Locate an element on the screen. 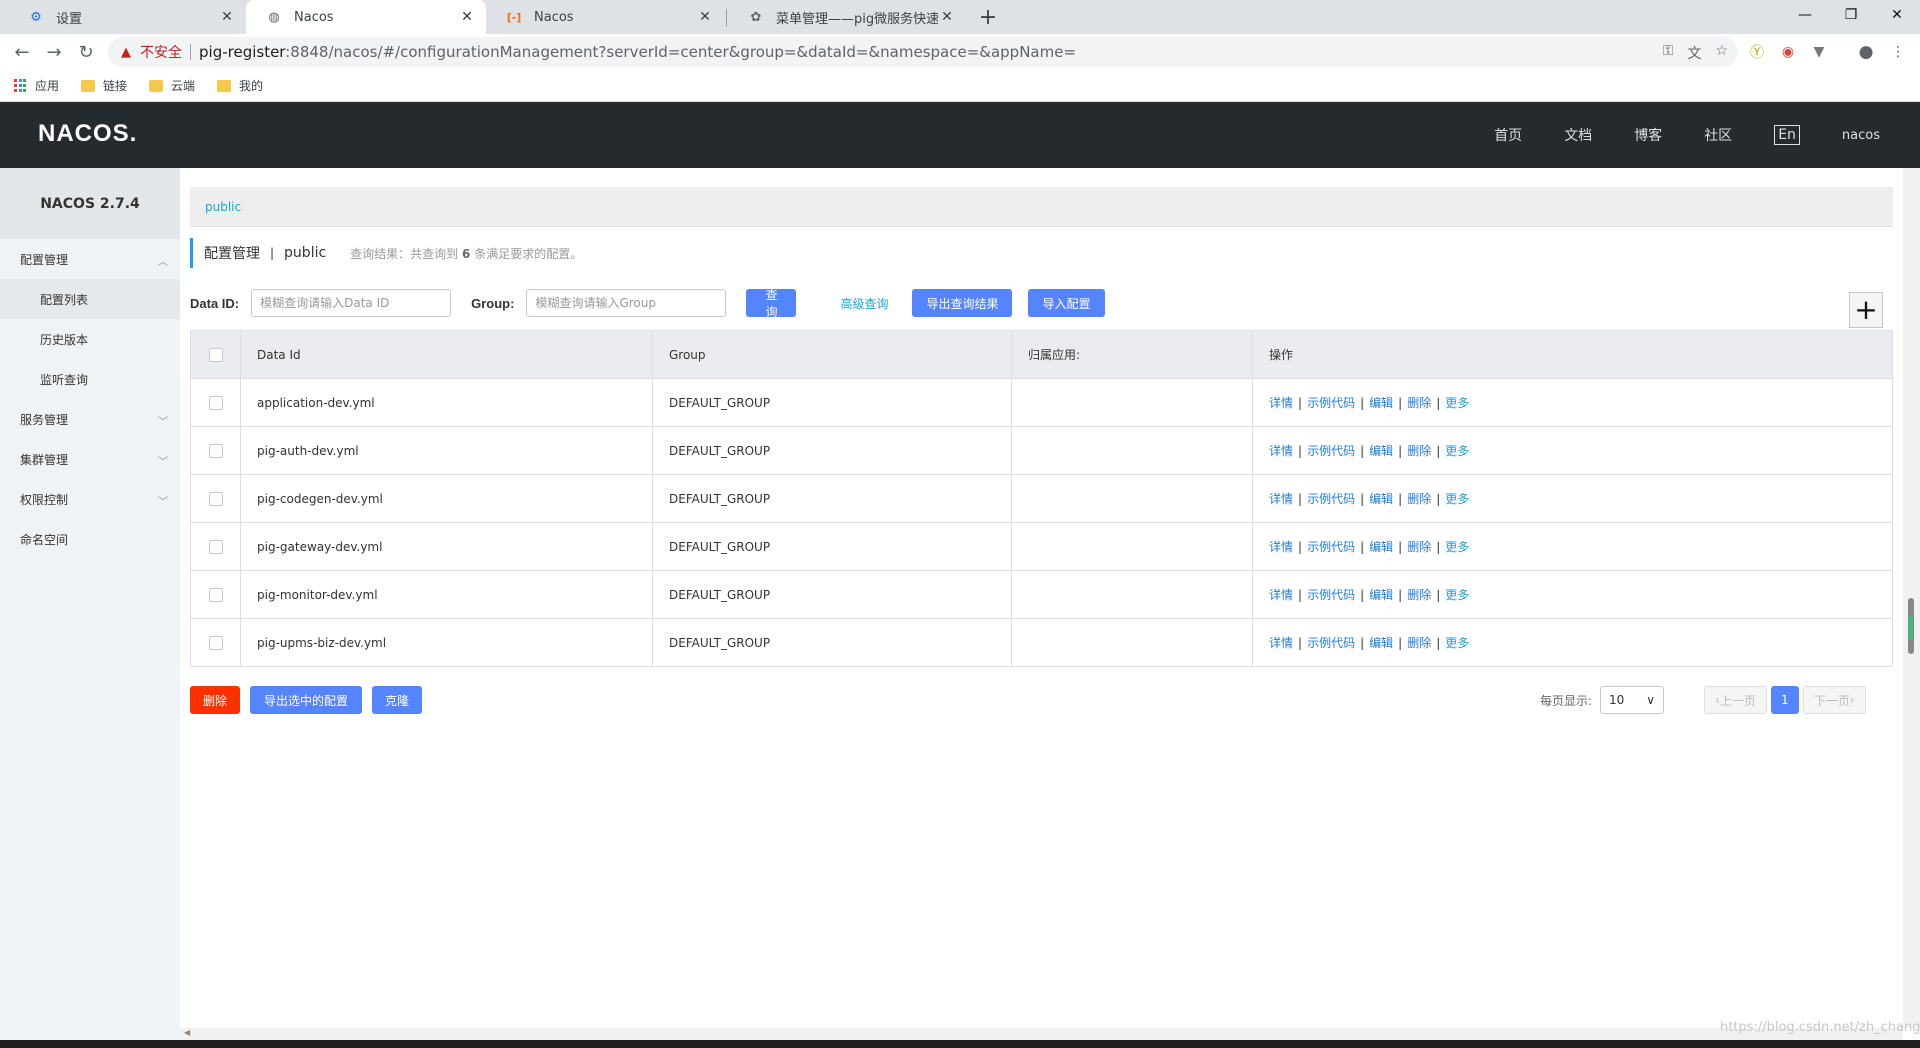  sidebar-item-history: 历史版本 is located at coordinates (90, 339).